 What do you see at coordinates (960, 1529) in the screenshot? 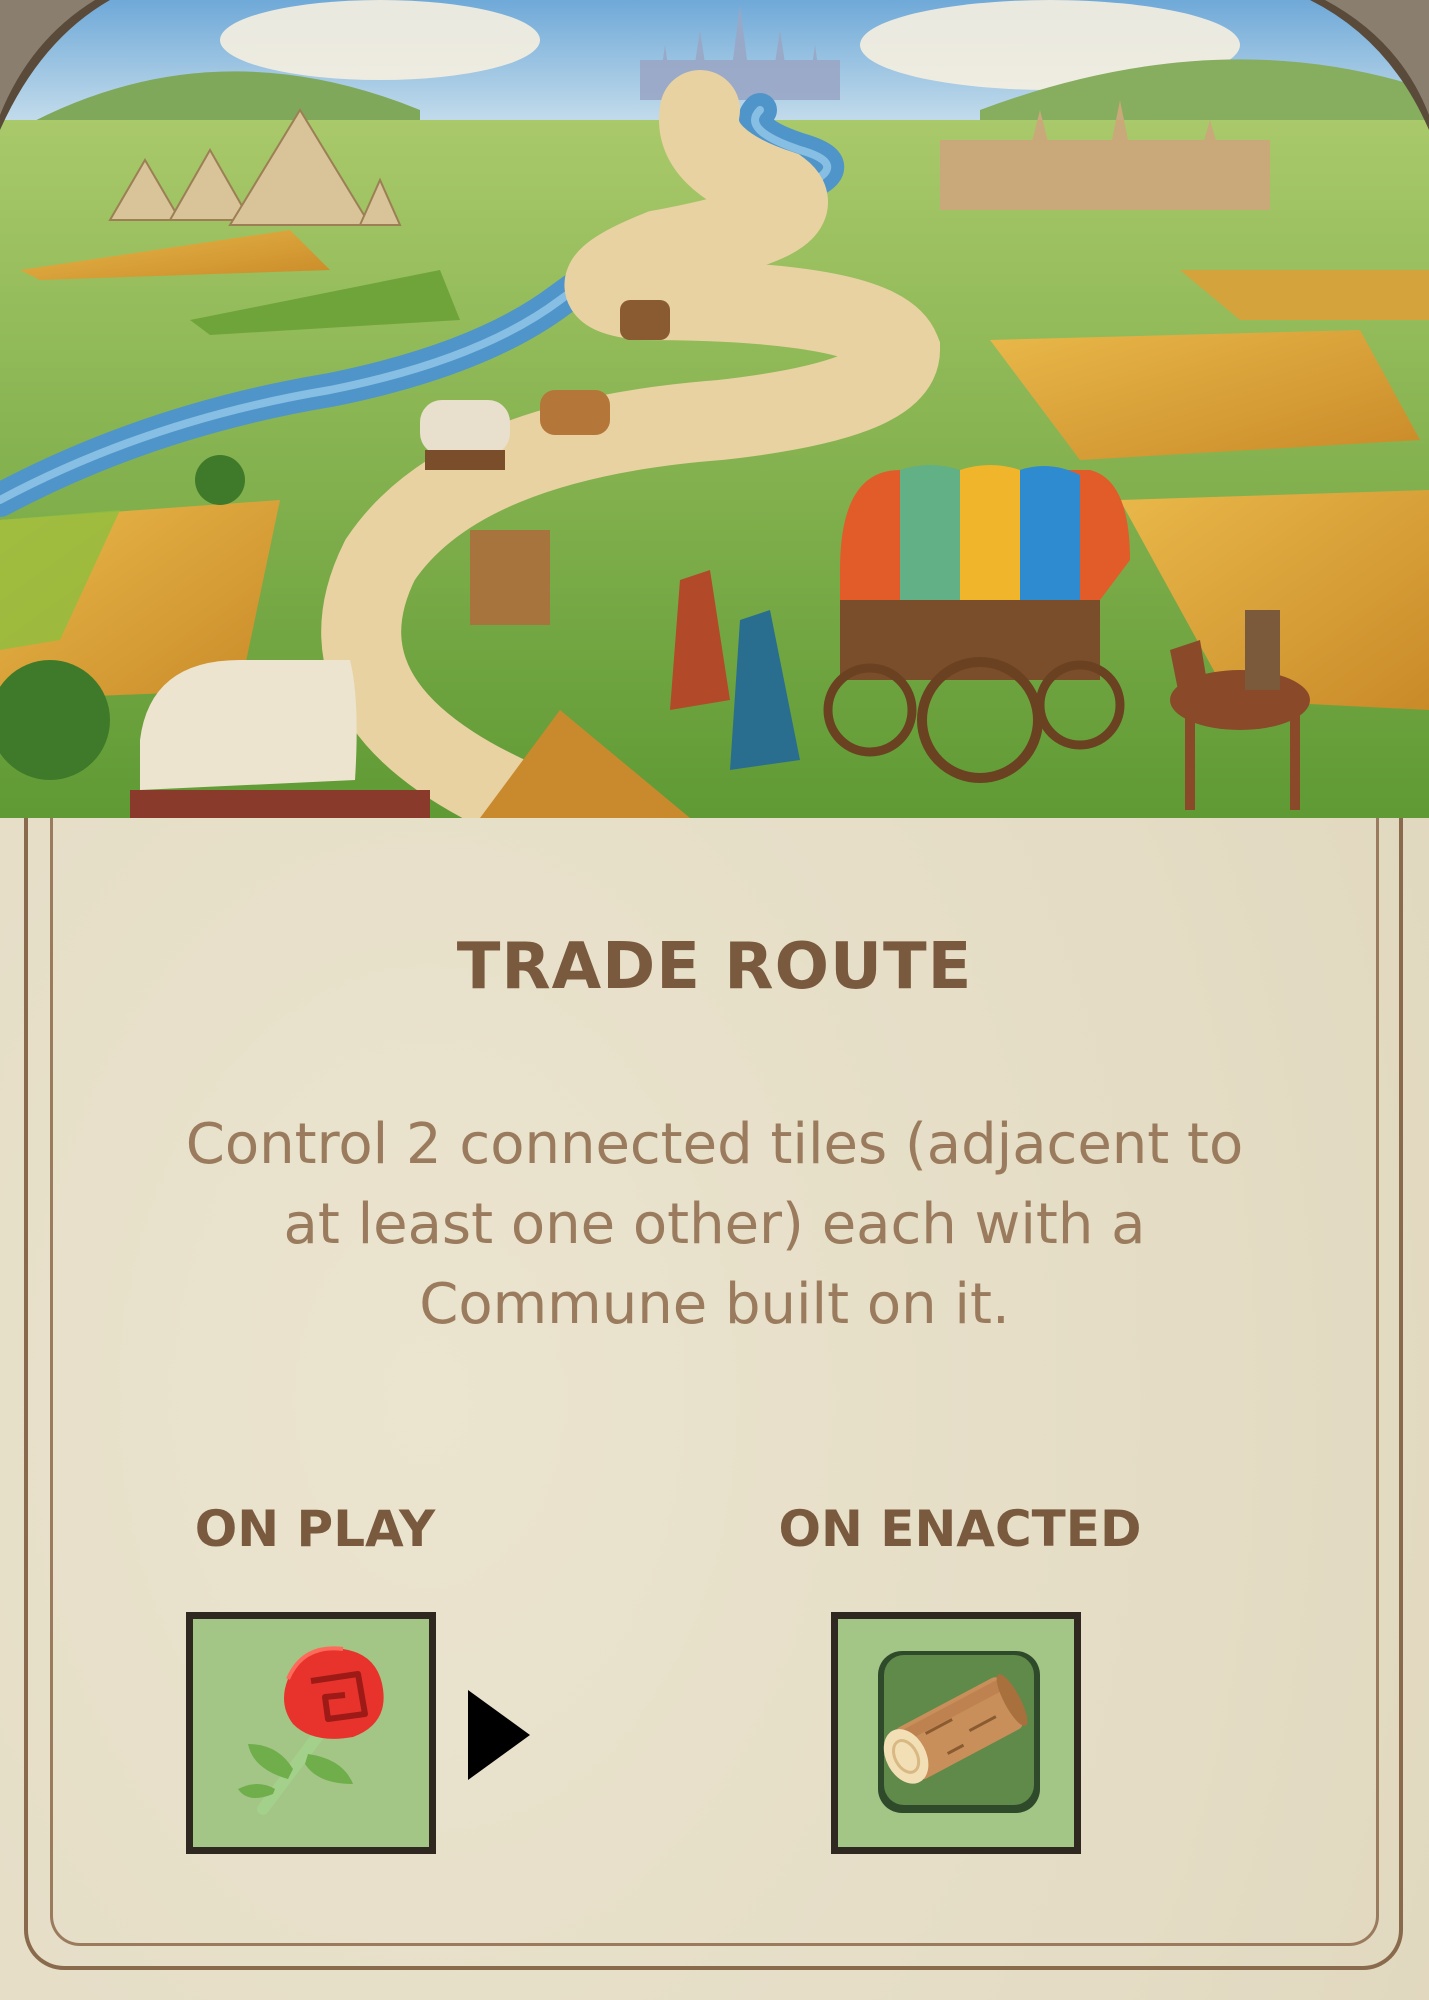
I see `on-enacted-label: ON ENACTED` at bounding box center [960, 1529].